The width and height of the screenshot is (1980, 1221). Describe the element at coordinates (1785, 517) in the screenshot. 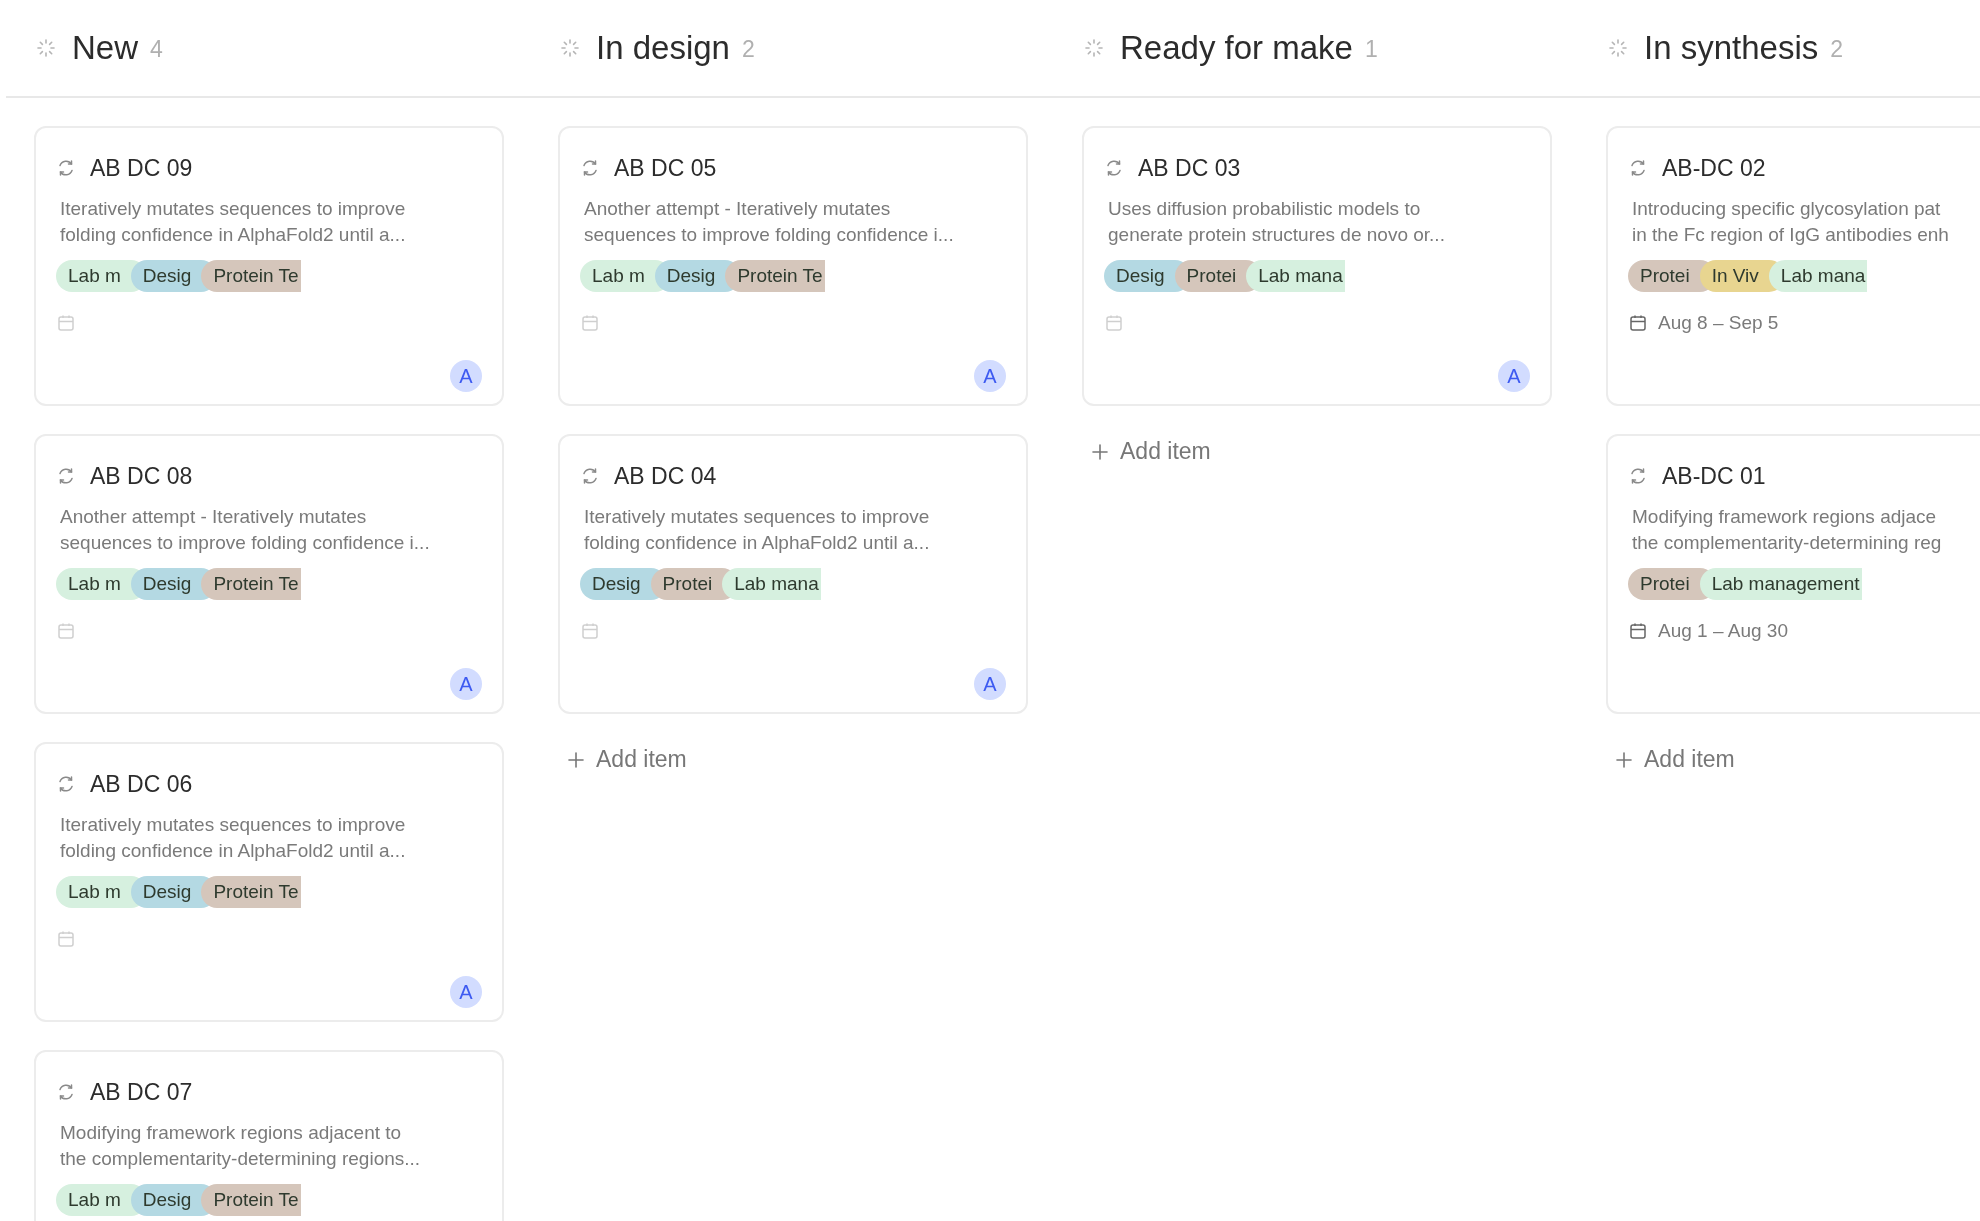

I see `card-description: Modifying framework regions adjace` at that location.